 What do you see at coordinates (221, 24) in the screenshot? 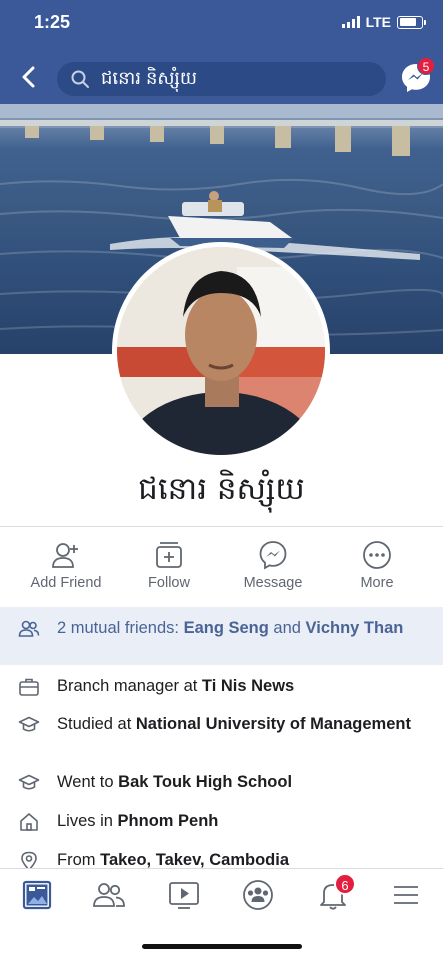
I see `status-bar: 1:25 LTE` at bounding box center [221, 24].